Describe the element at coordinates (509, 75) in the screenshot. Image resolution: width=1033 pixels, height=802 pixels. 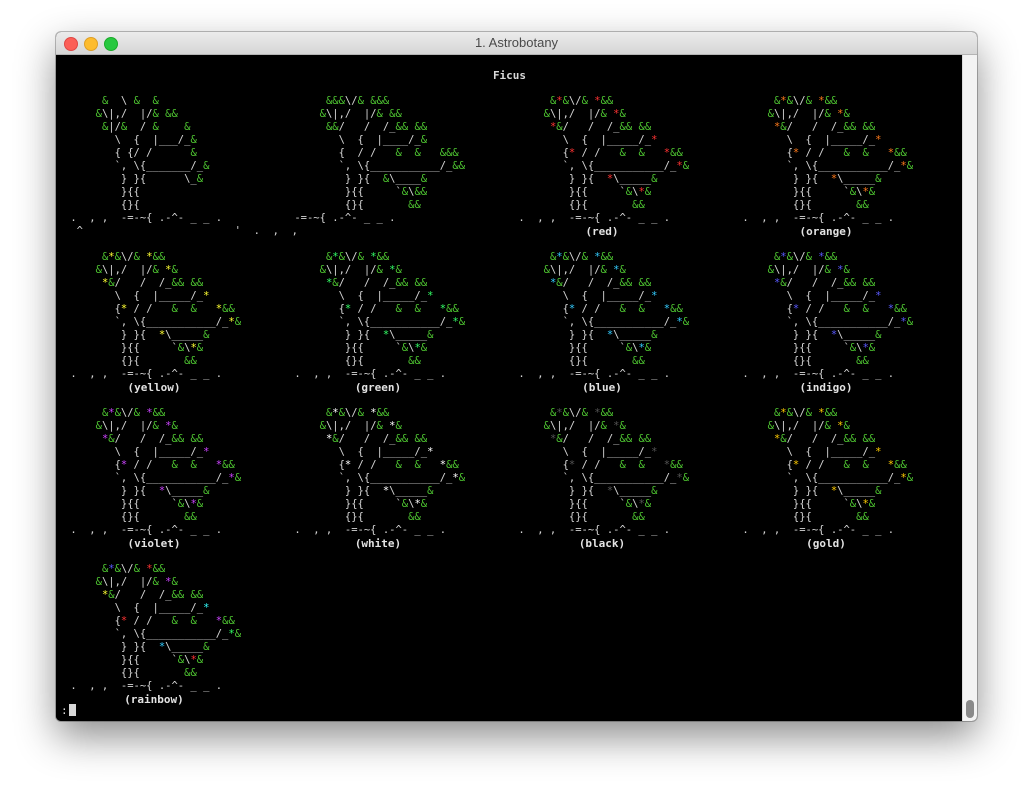
I see `page-heading: Ficus` at that location.